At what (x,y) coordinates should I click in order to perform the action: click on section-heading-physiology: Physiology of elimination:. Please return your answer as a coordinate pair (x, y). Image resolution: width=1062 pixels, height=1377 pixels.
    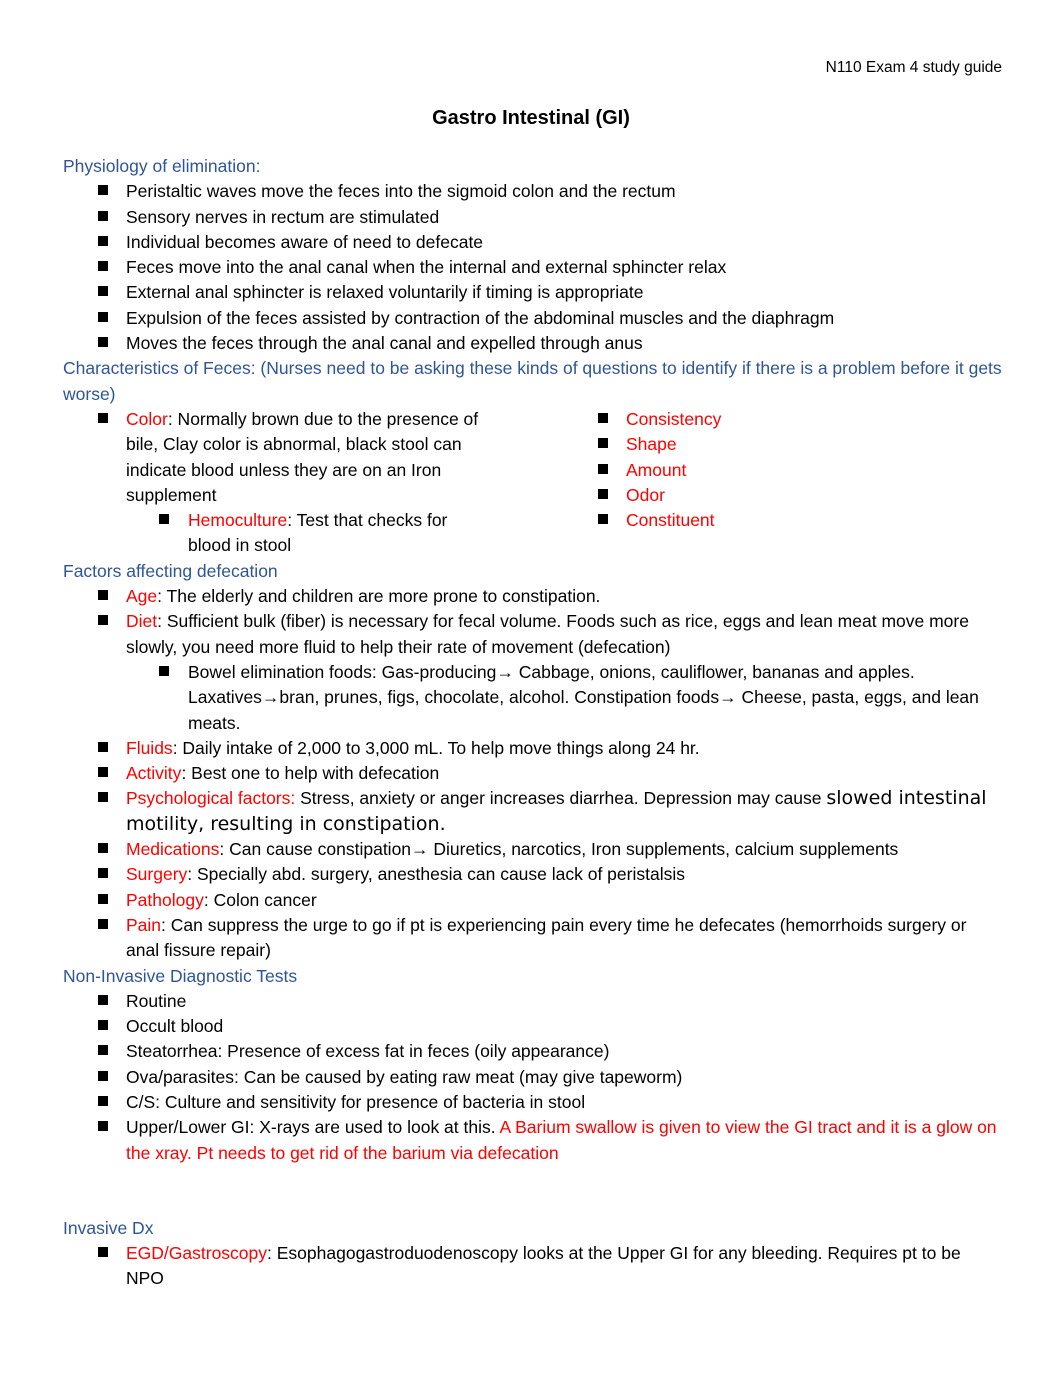
    Looking at the image, I should click on (162, 166).